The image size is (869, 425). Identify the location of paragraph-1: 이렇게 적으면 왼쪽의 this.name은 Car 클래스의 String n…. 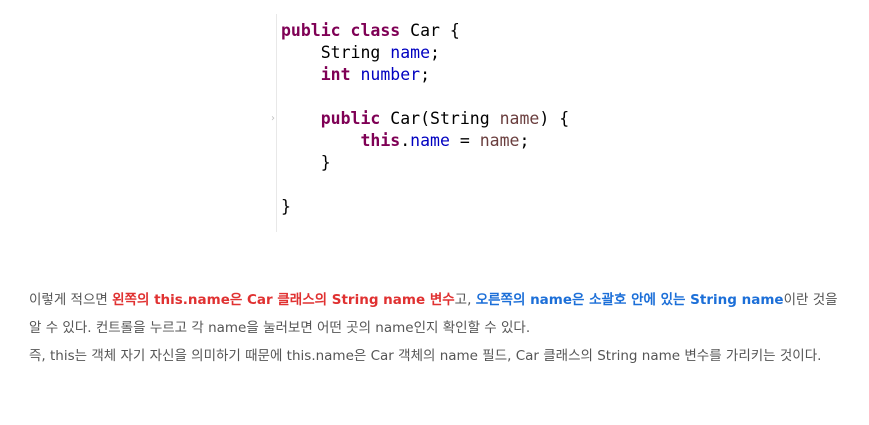
(434, 314).